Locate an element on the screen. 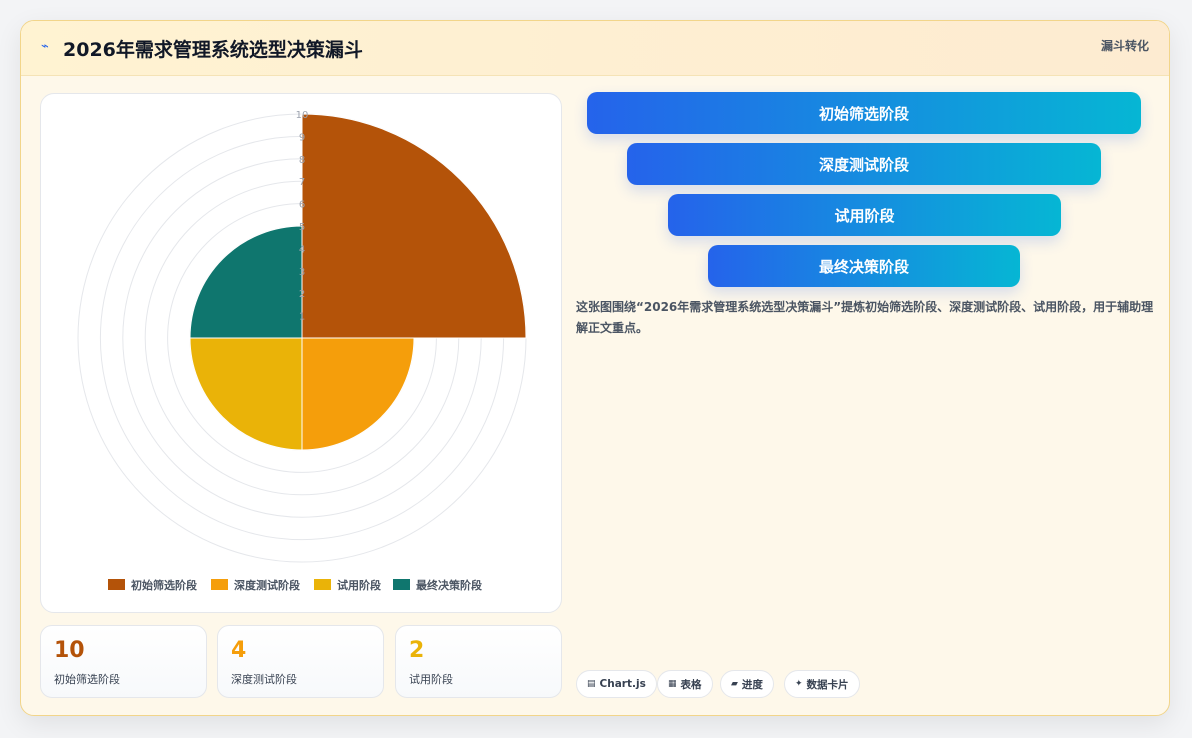 The height and width of the screenshot is (738, 1192). funnel-stage-final: 最终决策阶段 is located at coordinates (864, 266).